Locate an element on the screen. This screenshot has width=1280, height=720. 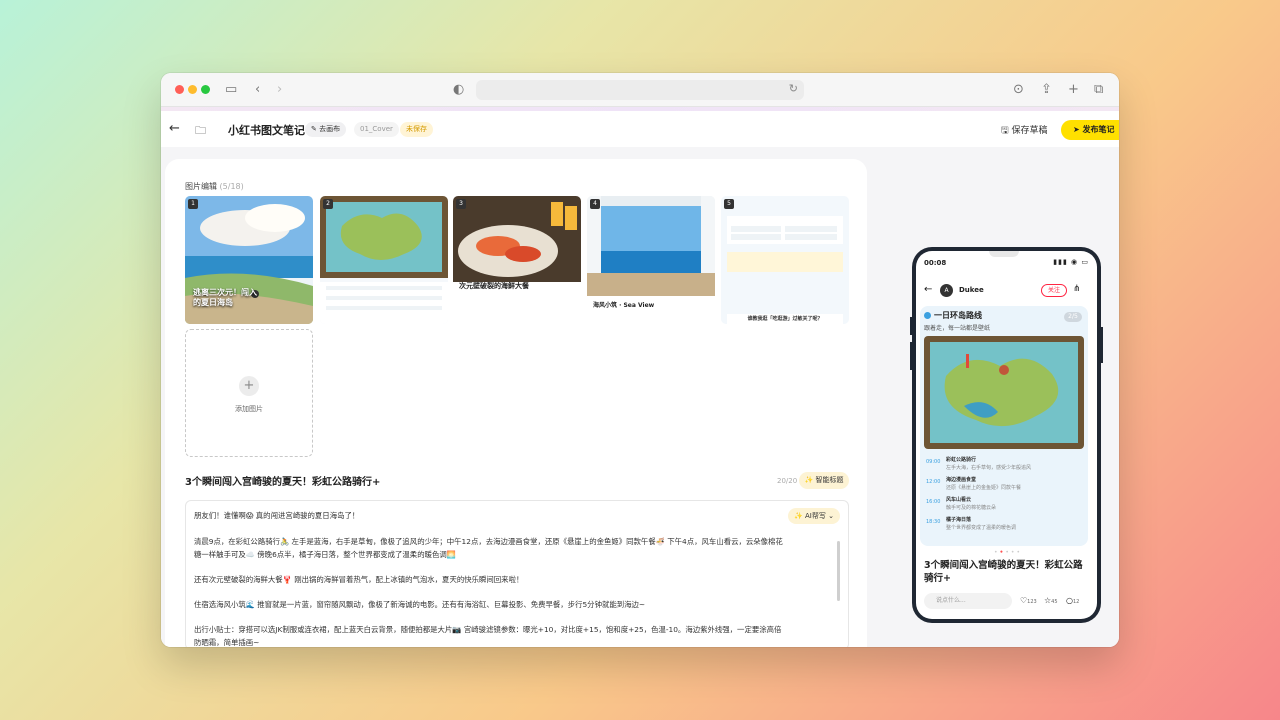
save-draft-button: 🖫 保存草稿 is located at coordinates (1024, 131).